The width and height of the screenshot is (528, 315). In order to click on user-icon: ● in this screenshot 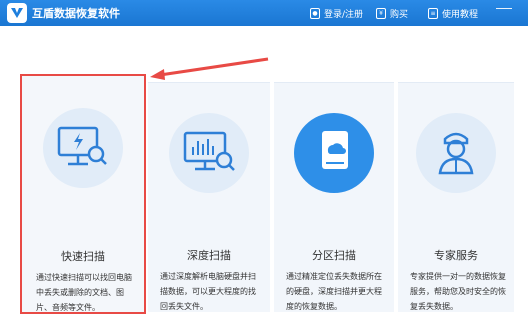, I will do `click(315, 13)`.